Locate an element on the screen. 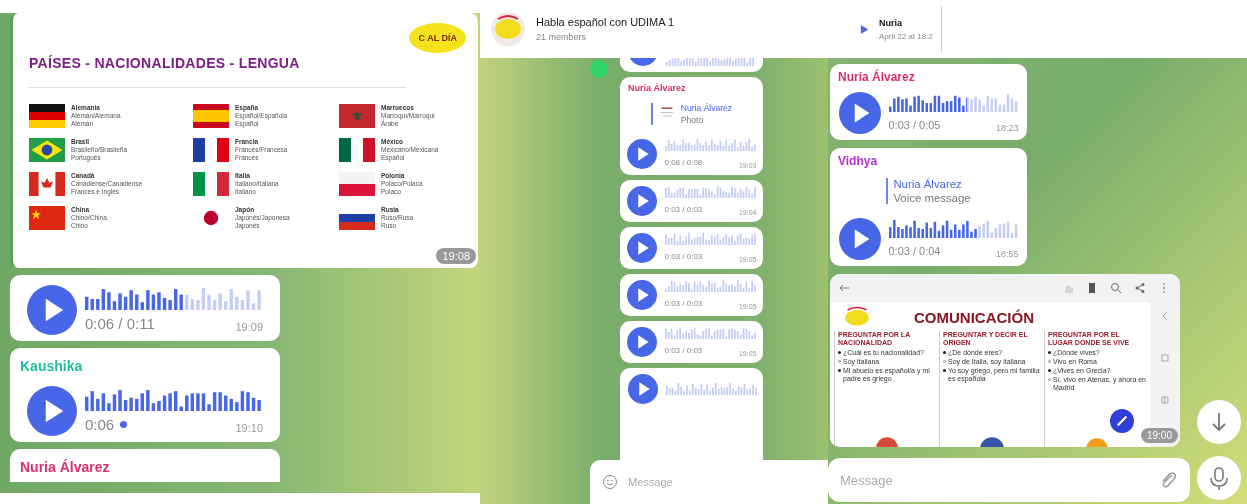  message-time: 19:09 is located at coordinates (249, 326).